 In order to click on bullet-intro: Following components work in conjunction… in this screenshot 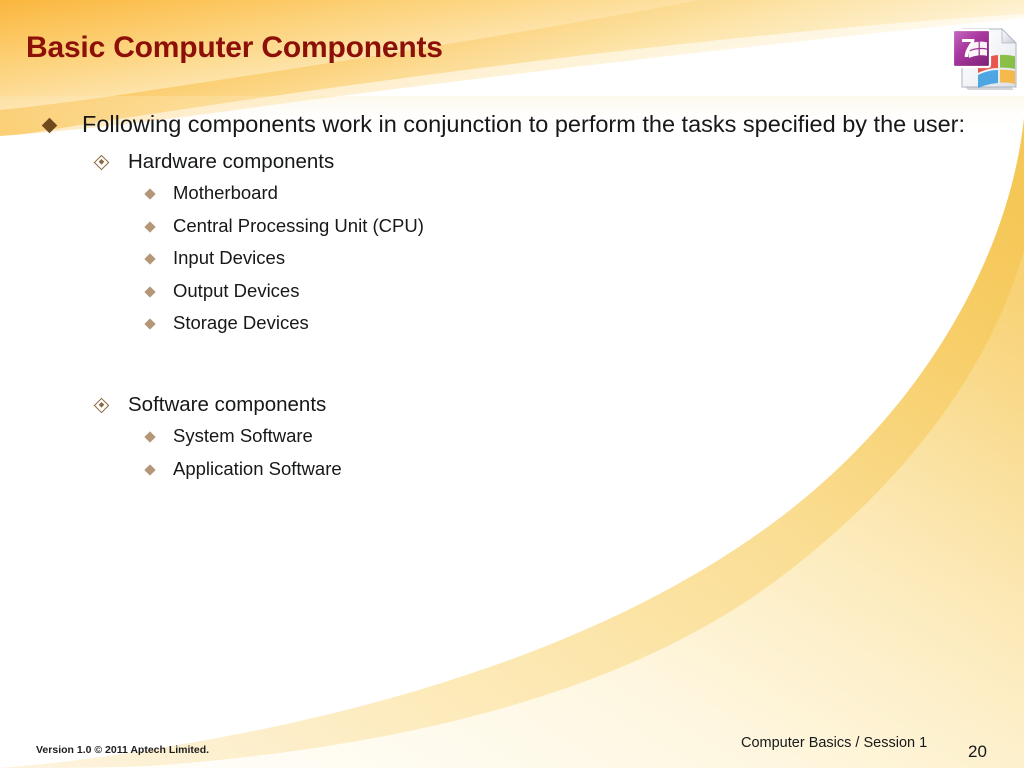, I will do `click(512, 124)`.